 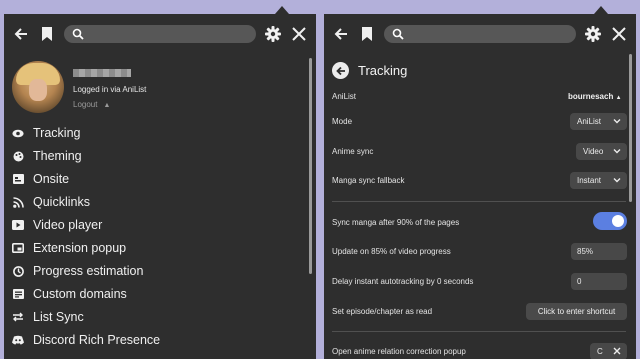 I want to click on sync-manga-label: Sync manga after 90% of the pages, so click(x=396, y=222).